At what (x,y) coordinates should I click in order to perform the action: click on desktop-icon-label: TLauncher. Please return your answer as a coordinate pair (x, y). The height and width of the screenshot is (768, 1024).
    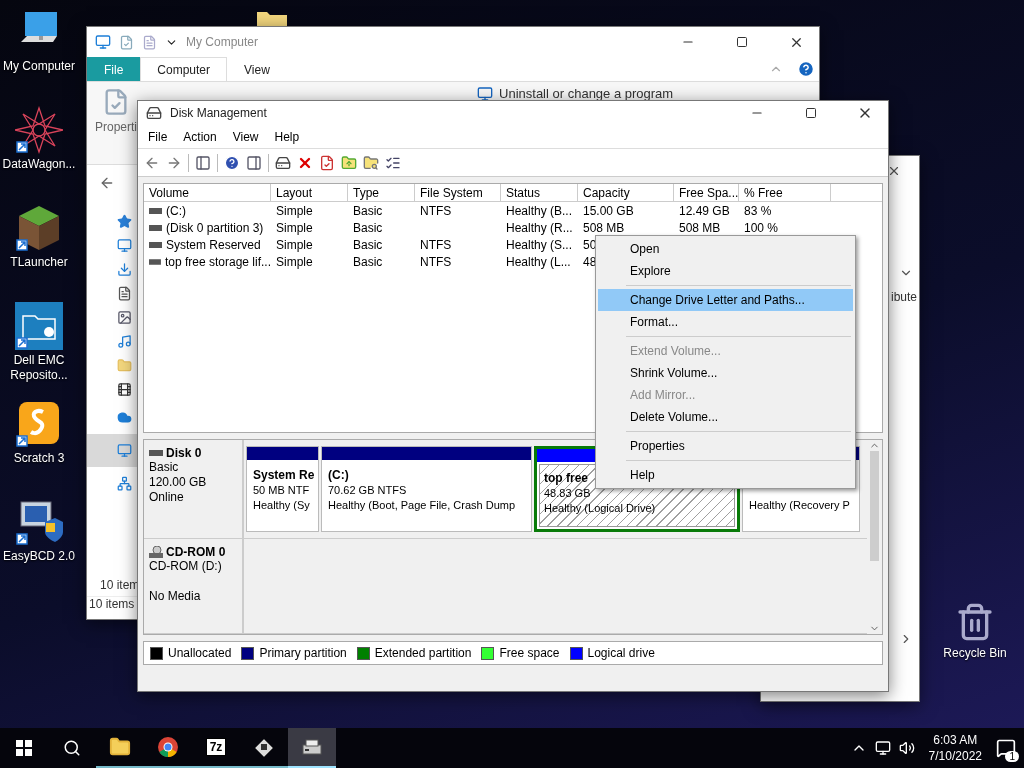
    Looking at the image, I should click on (39, 262).